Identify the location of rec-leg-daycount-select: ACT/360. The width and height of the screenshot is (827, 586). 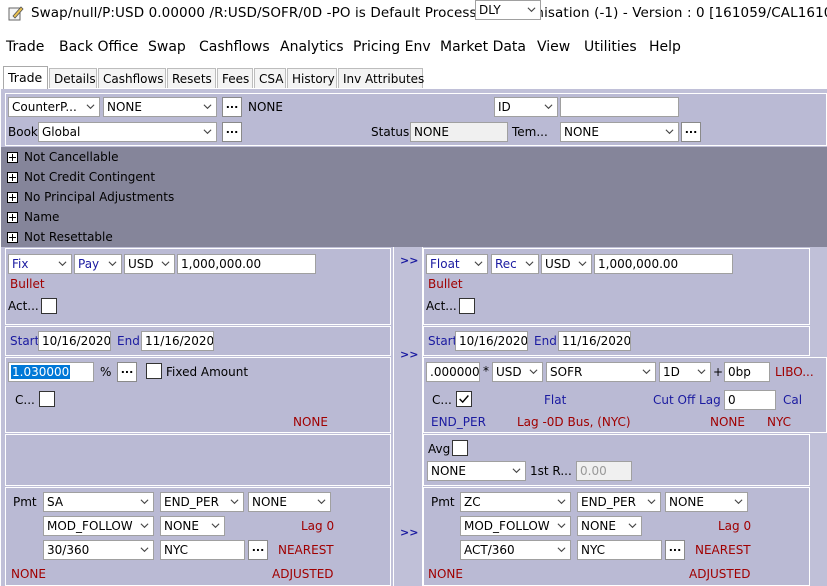
(515, 550).